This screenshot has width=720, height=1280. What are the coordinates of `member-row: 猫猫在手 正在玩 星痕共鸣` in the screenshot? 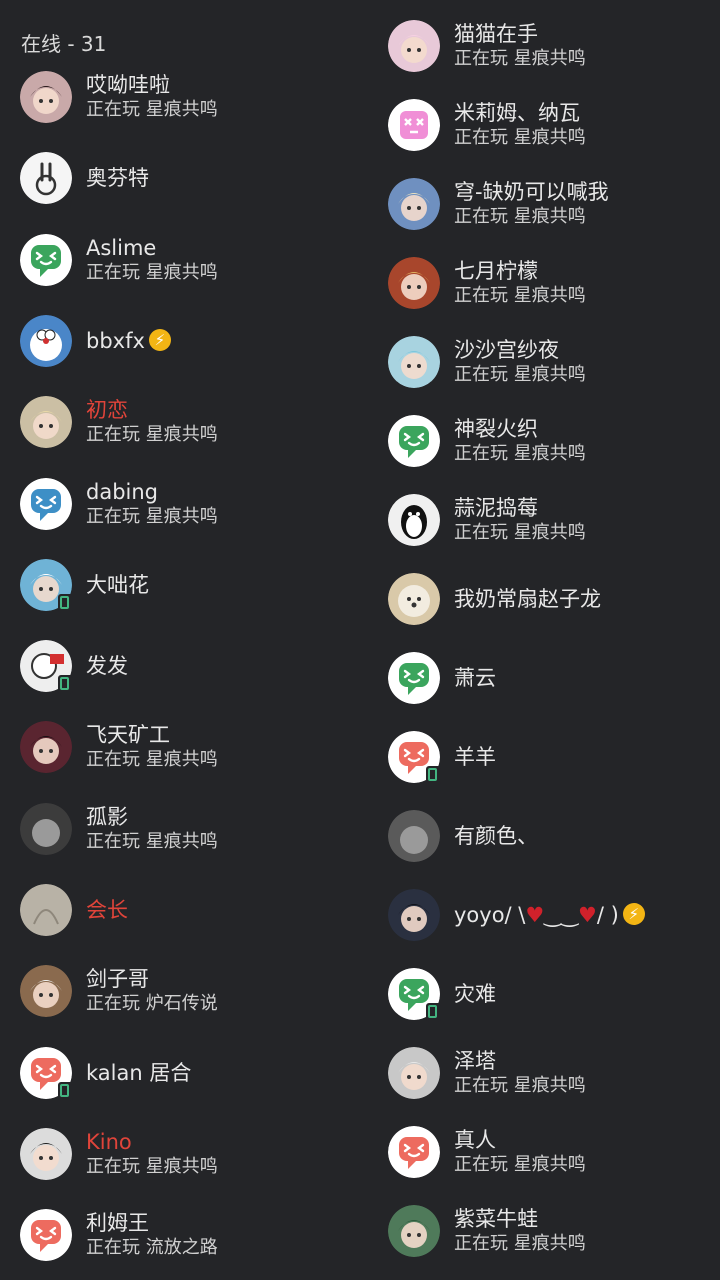 It's located at (553, 46).